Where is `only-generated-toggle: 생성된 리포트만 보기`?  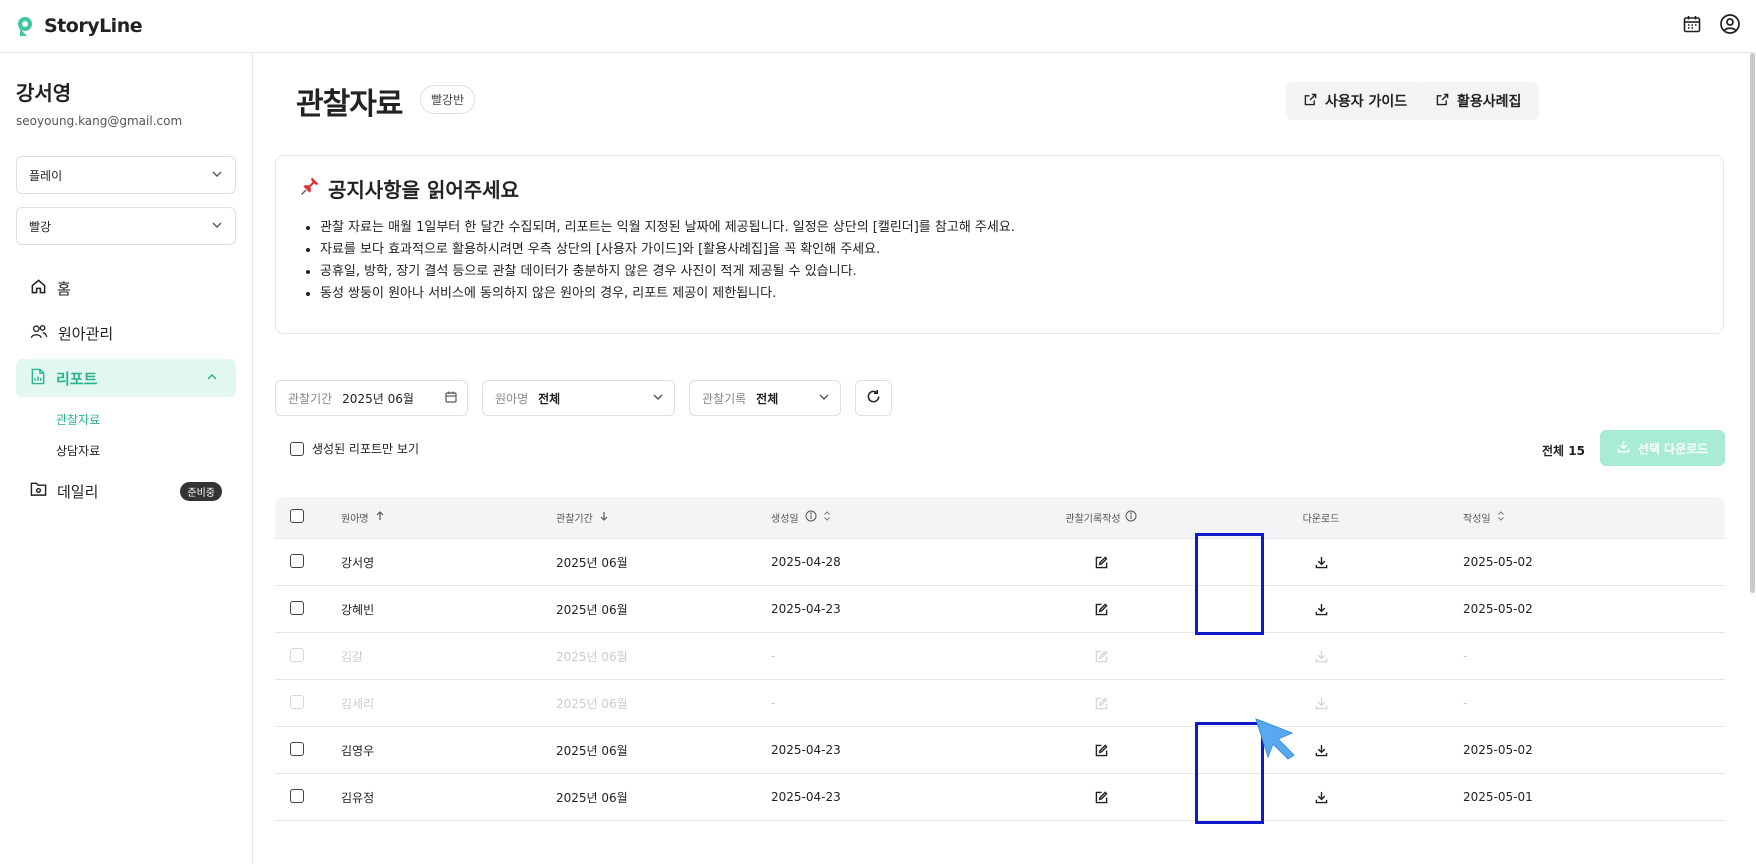
only-generated-toggle: 생성된 리포트만 보기 is located at coordinates (354, 448).